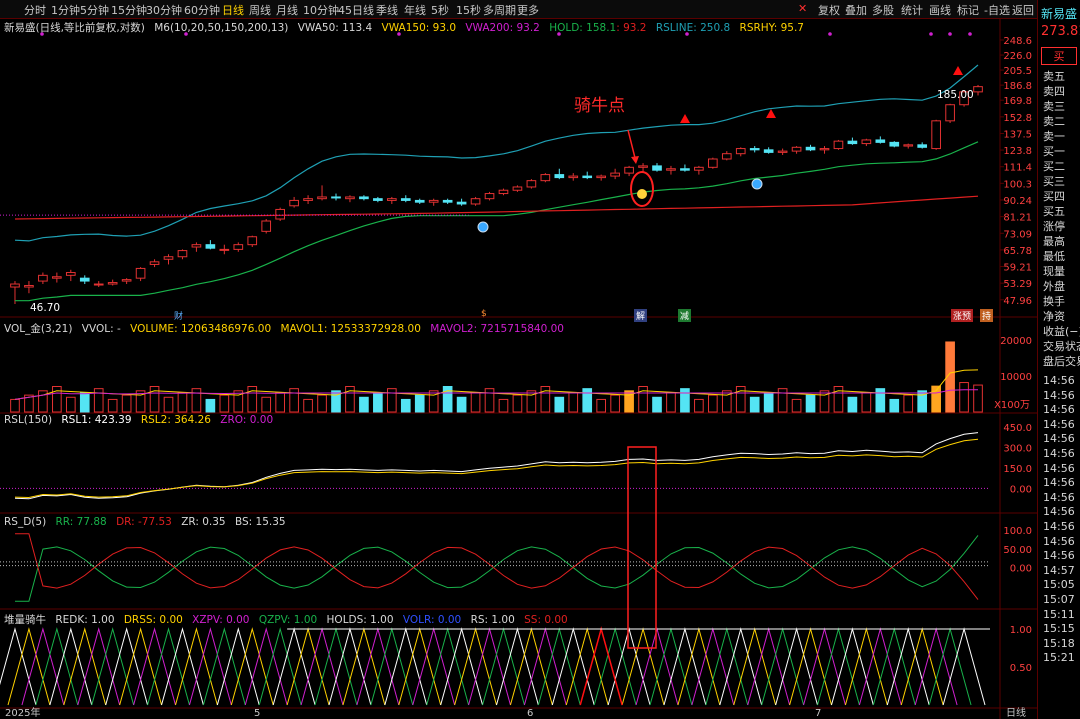  Describe the element at coordinates (497, 566) in the screenshot. I see `dr-series` at that location.